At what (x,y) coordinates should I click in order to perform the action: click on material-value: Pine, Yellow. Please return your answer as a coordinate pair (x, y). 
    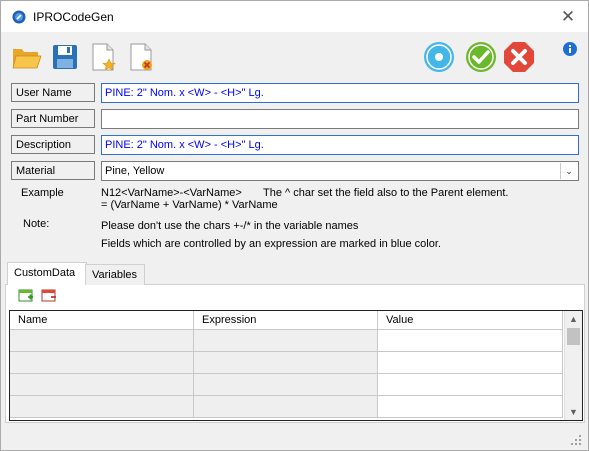
    Looking at the image, I should click on (135, 171).